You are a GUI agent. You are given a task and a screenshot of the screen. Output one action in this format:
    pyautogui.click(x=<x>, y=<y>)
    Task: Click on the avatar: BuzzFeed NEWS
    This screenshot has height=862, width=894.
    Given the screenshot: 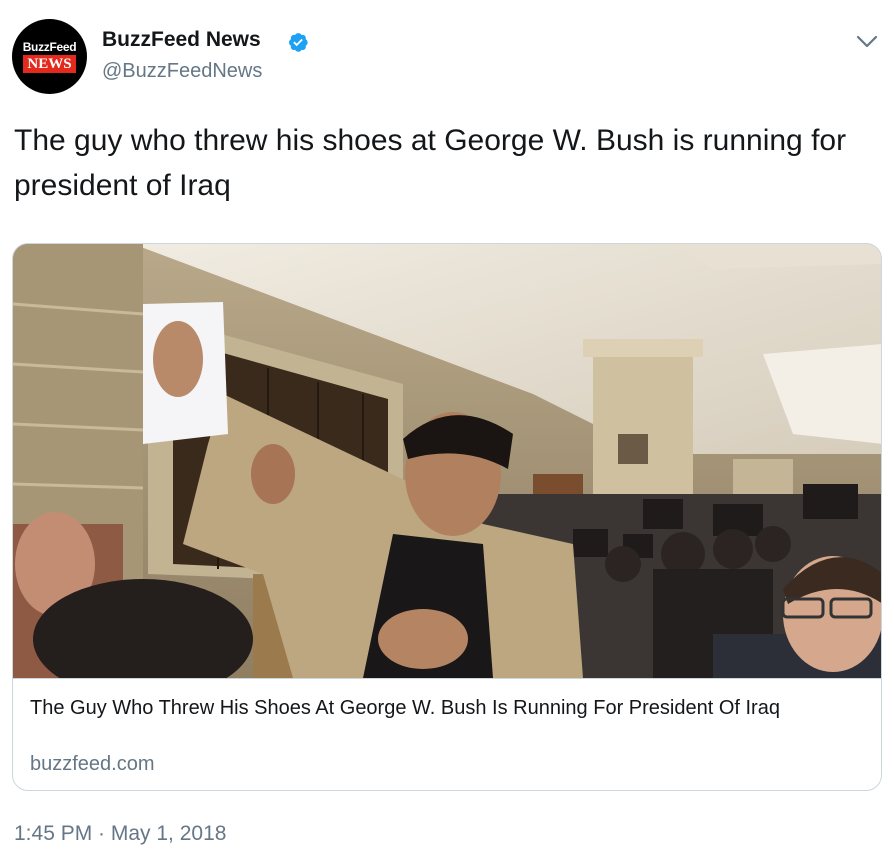 What is the action you would take?
    pyautogui.click(x=49, y=56)
    